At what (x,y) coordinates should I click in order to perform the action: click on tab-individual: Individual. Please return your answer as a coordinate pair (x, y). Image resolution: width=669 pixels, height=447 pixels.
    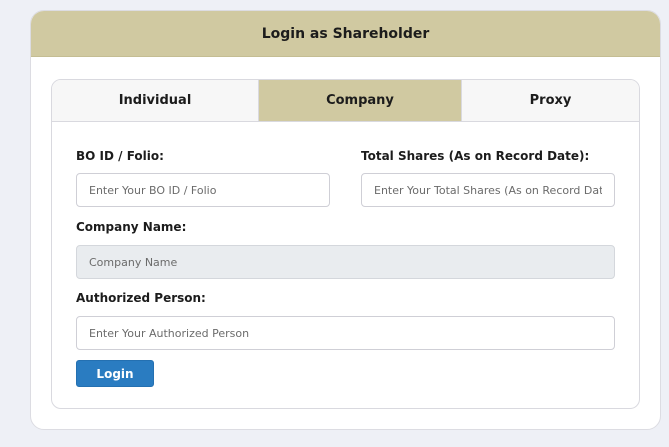
    Looking at the image, I should click on (155, 100).